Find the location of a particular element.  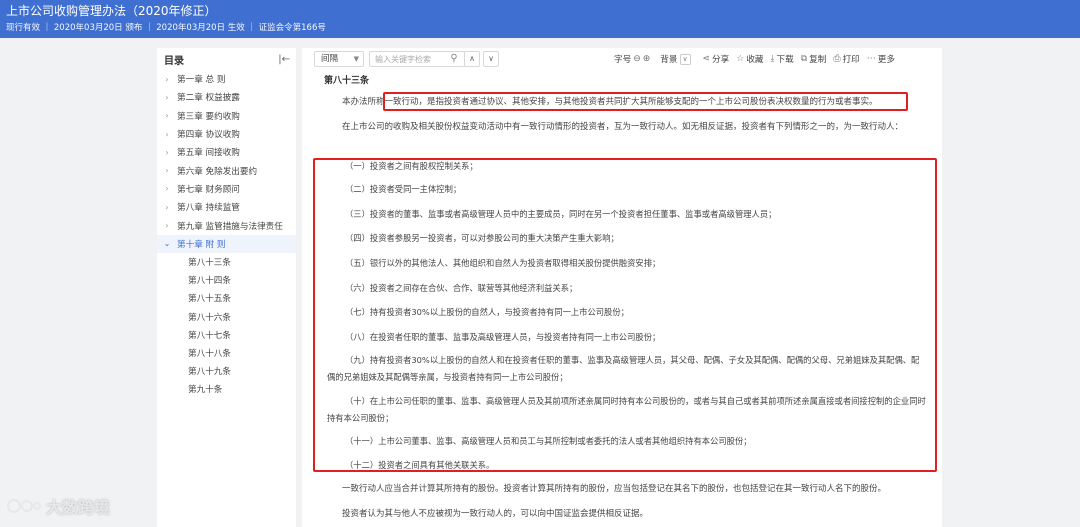

share-button: ⋖ 分享 is located at coordinates (716, 59).